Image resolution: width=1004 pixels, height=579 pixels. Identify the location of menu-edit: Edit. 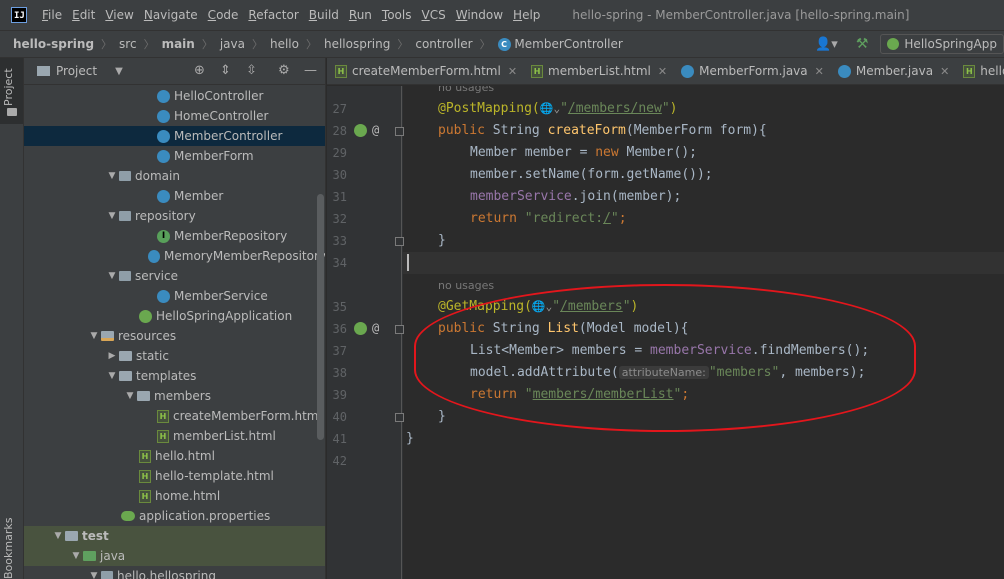
(83, 15).